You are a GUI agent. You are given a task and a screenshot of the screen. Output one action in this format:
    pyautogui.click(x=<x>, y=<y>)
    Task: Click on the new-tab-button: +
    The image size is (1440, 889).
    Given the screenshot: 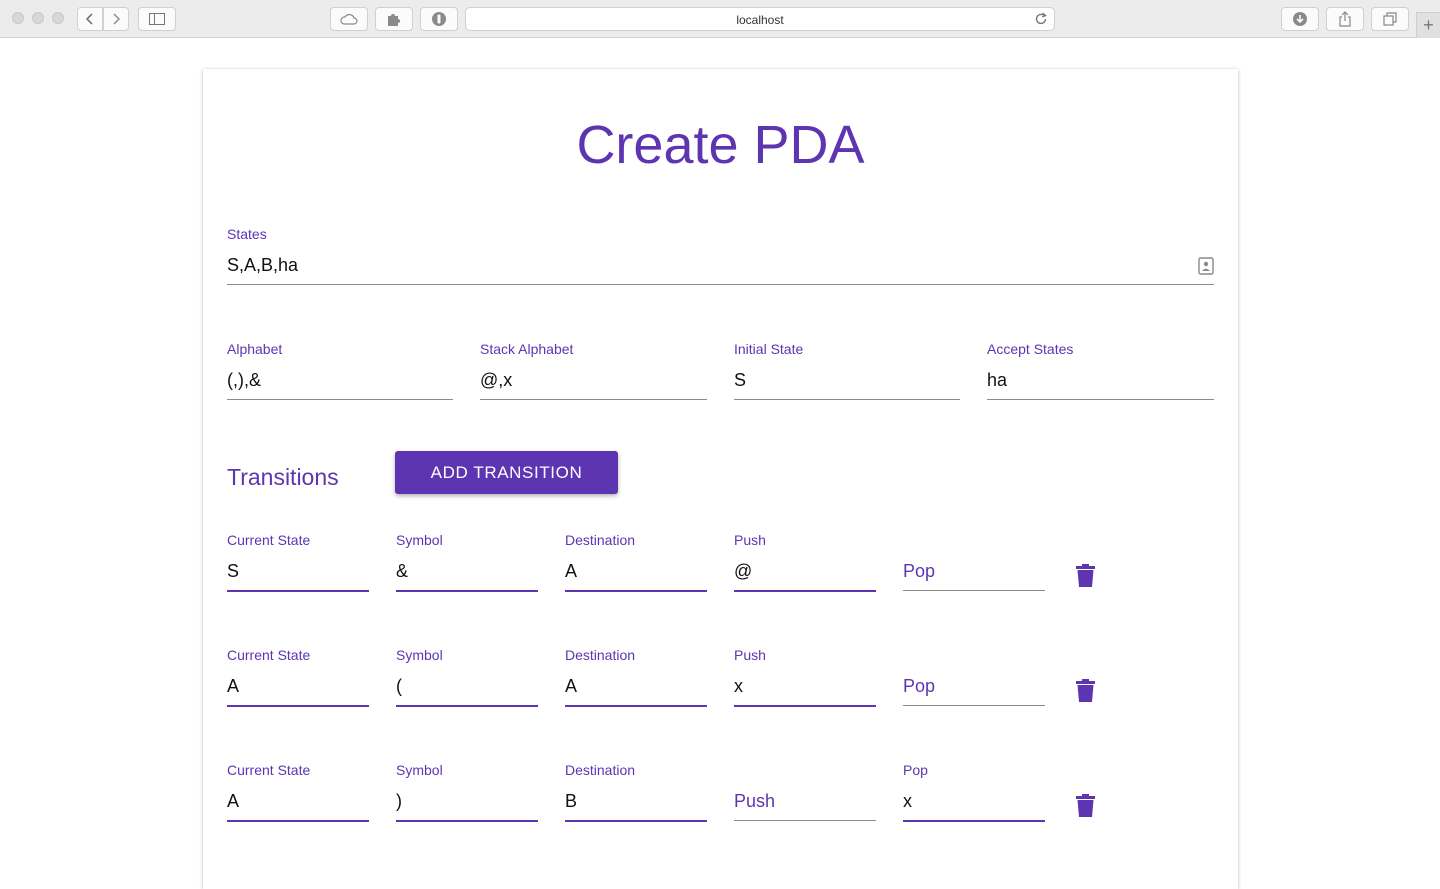 What is the action you would take?
    pyautogui.click(x=1428, y=25)
    